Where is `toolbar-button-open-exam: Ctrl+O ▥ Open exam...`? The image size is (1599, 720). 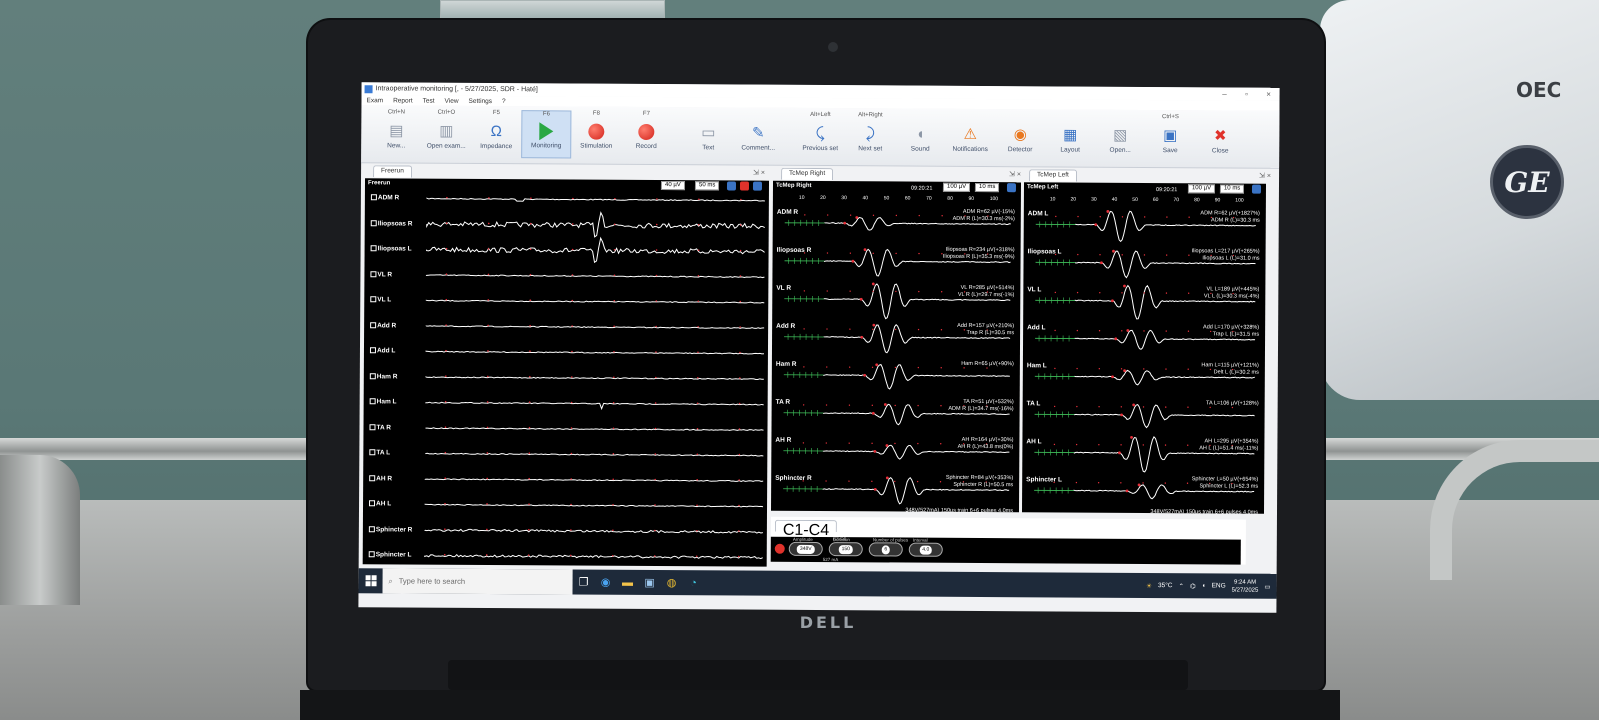
toolbar-button-open-exam: Ctrl+O ▥ Open exam... is located at coordinates (446, 130).